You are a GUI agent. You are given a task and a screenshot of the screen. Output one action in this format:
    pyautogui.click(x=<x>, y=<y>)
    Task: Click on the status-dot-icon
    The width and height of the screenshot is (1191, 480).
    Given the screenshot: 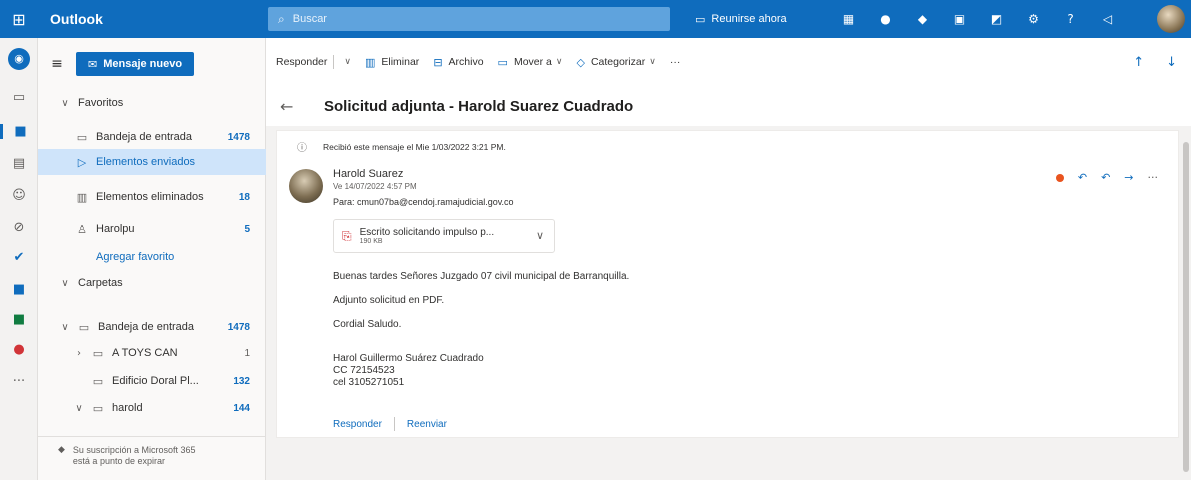 What is the action you would take?
    pyautogui.click(x=1059, y=177)
    